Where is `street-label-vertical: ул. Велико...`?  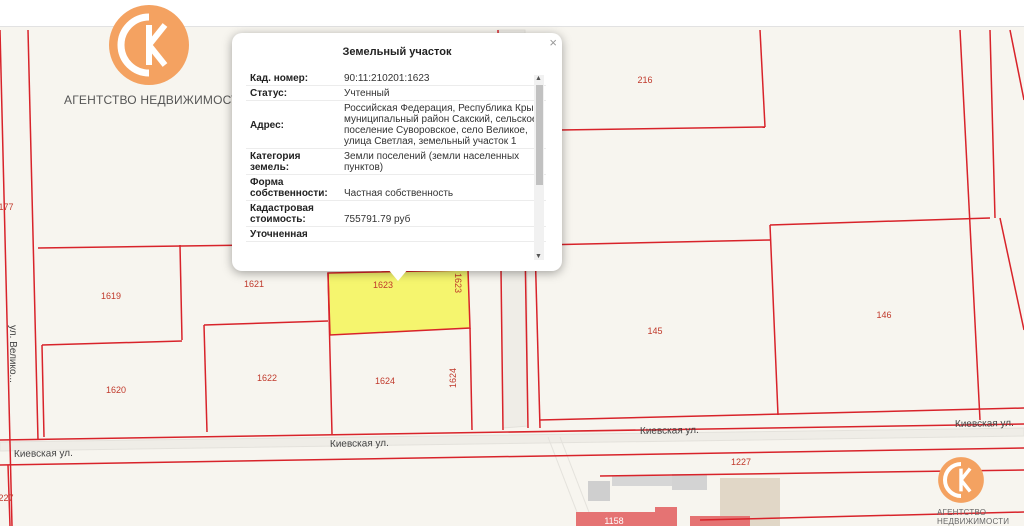
street-label-vertical: ул. Велико... is located at coordinates (12, 354).